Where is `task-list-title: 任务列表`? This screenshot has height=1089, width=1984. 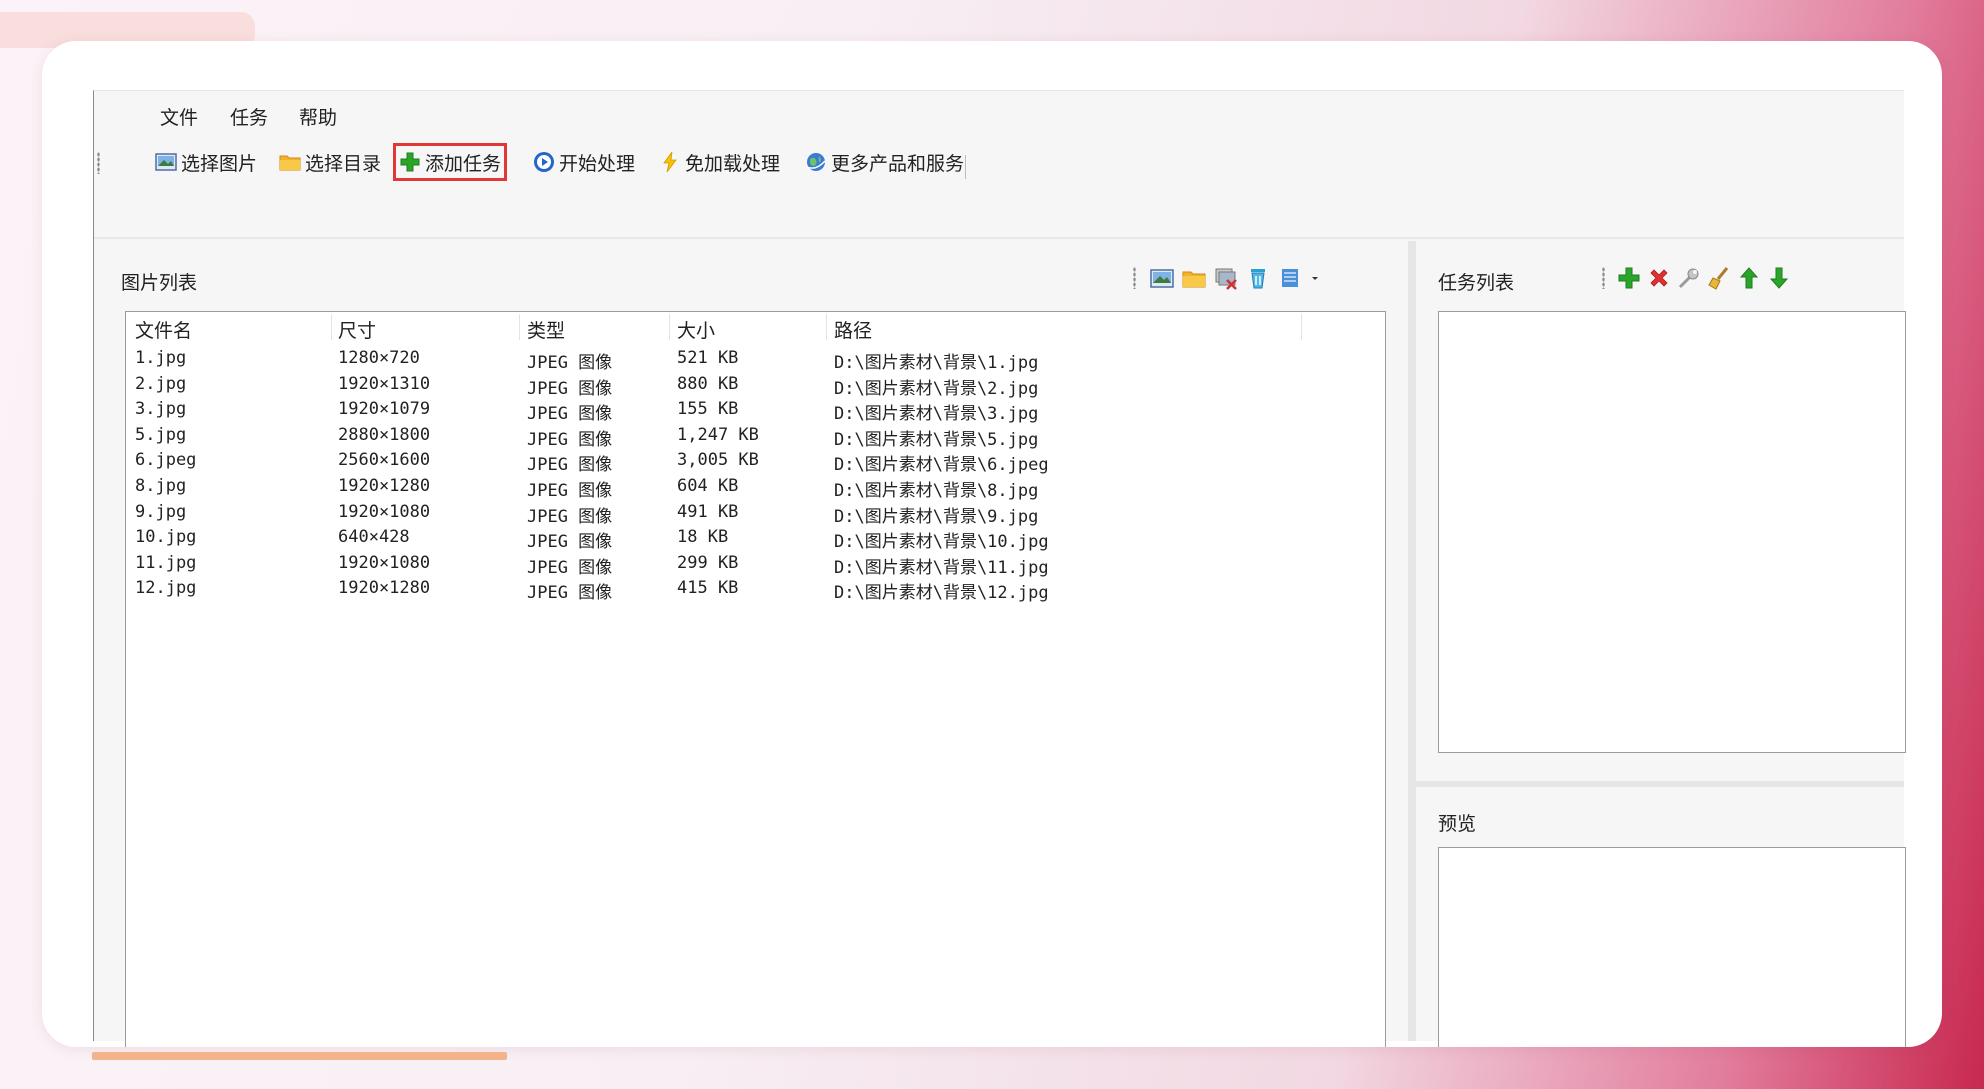 task-list-title: 任务列表 is located at coordinates (1476, 283).